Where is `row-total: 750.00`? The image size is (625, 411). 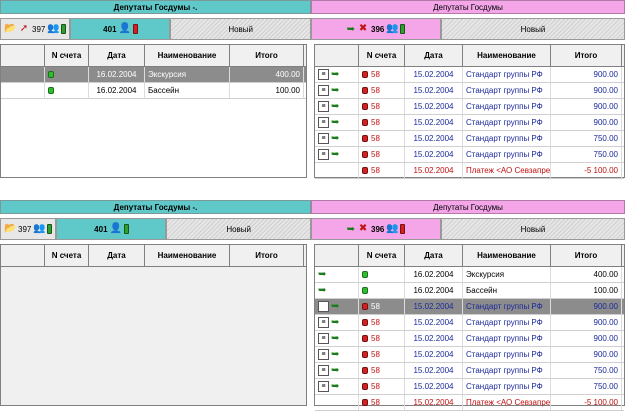 row-total: 750.00 is located at coordinates (586, 154).